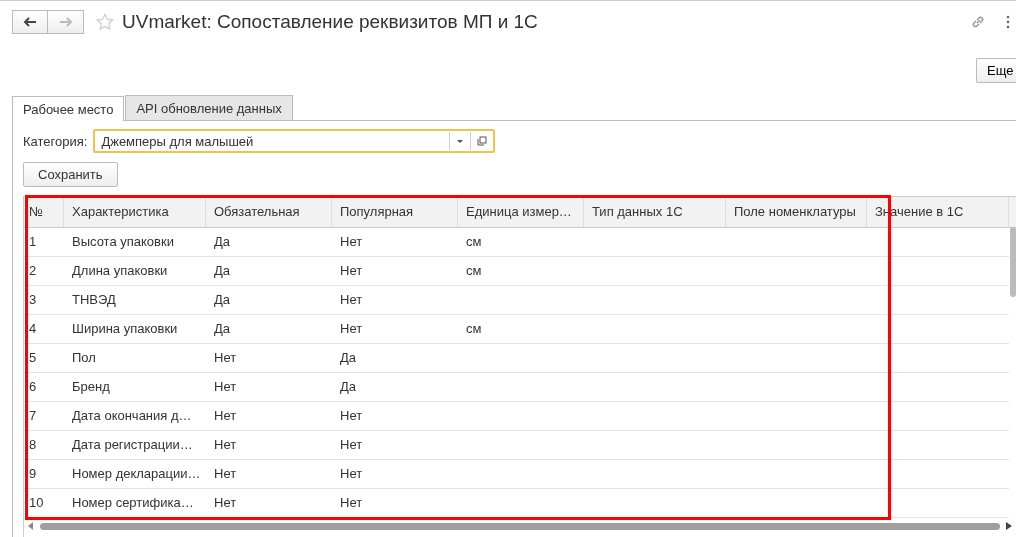  What do you see at coordinates (33, 387) in the screenshot?
I see `table-cell-text: 6` at bounding box center [33, 387].